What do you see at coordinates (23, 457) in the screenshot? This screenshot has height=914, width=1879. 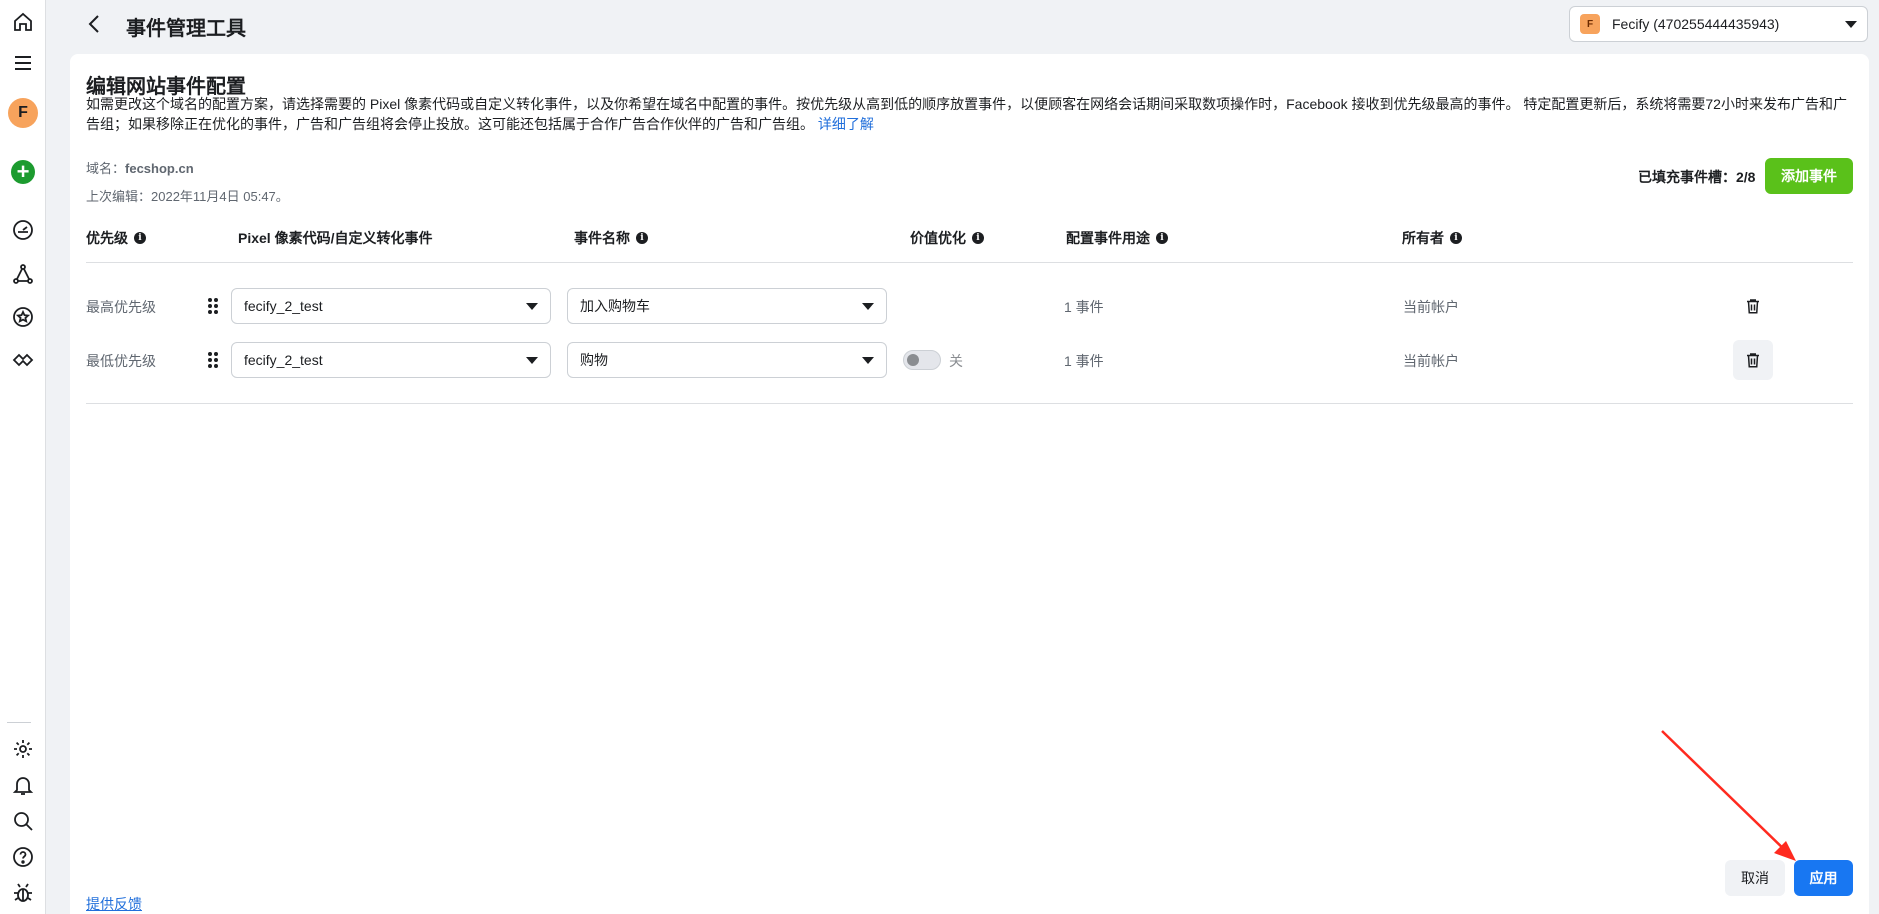 I see `left-rail: F +` at bounding box center [23, 457].